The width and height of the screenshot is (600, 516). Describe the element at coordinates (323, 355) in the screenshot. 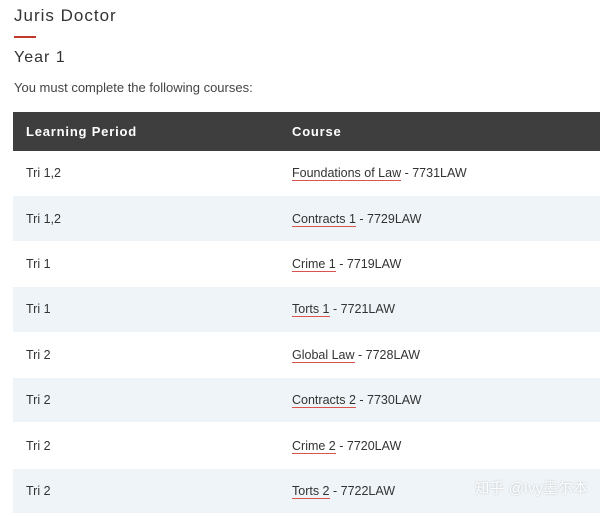

I see `course-link: Global Law` at that location.